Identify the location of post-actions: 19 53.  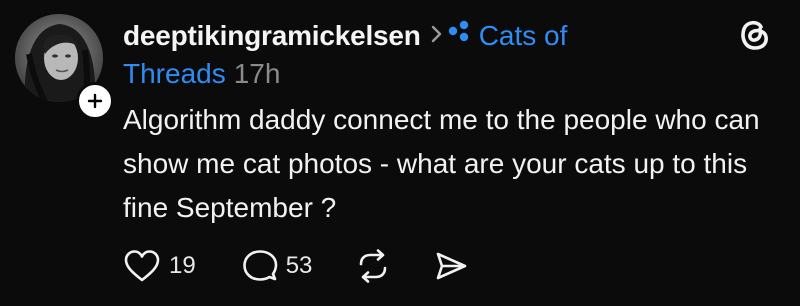
(295, 266).